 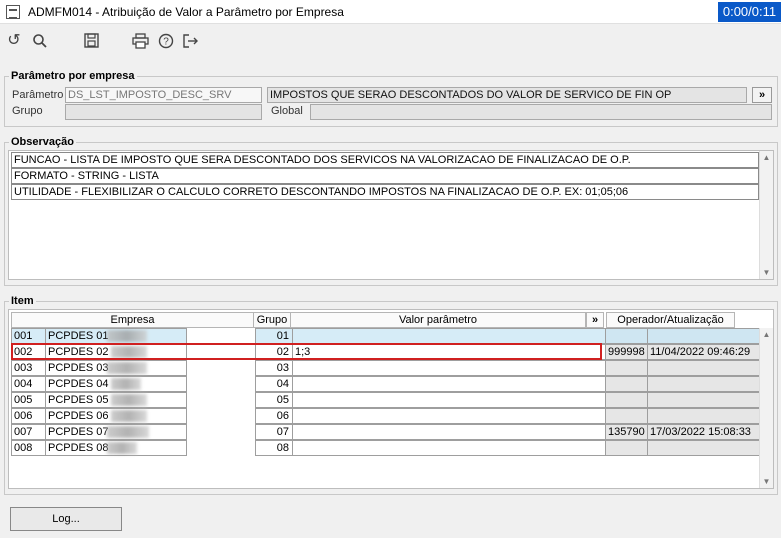 I want to click on table-row: 008 PCPDES 08 08, so click(x=386, y=448).